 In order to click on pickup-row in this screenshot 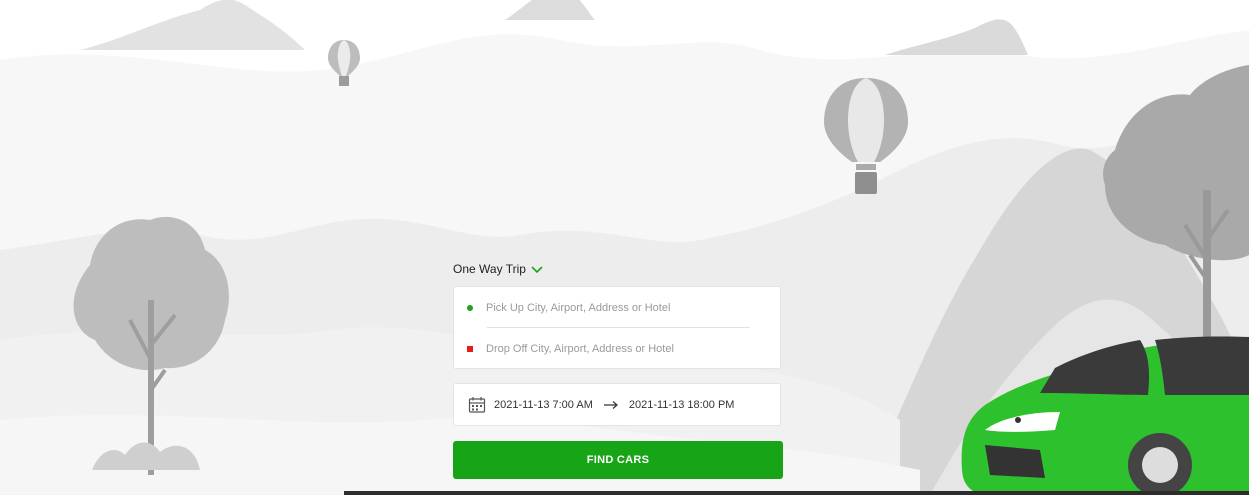, I will do `click(617, 308)`.